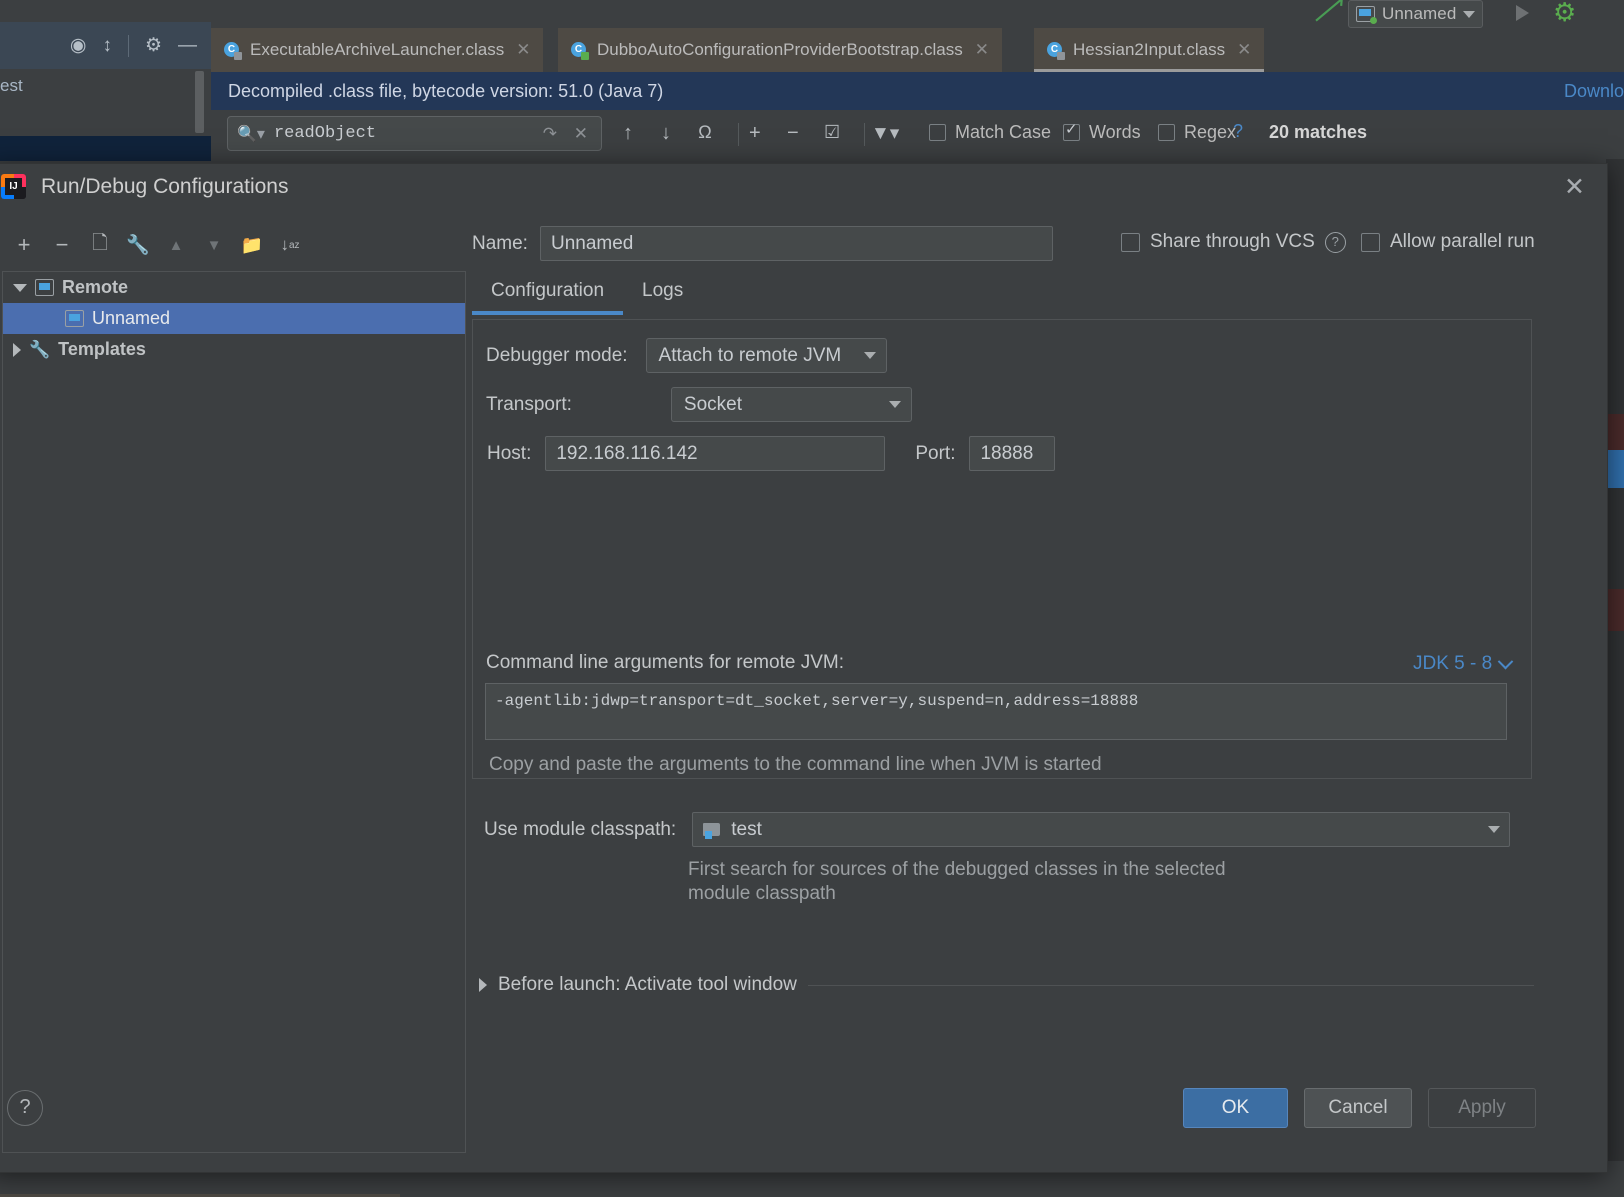 Image resolution: width=1624 pixels, height=1197 pixels. I want to click on transport-label: Transport:, so click(529, 404).